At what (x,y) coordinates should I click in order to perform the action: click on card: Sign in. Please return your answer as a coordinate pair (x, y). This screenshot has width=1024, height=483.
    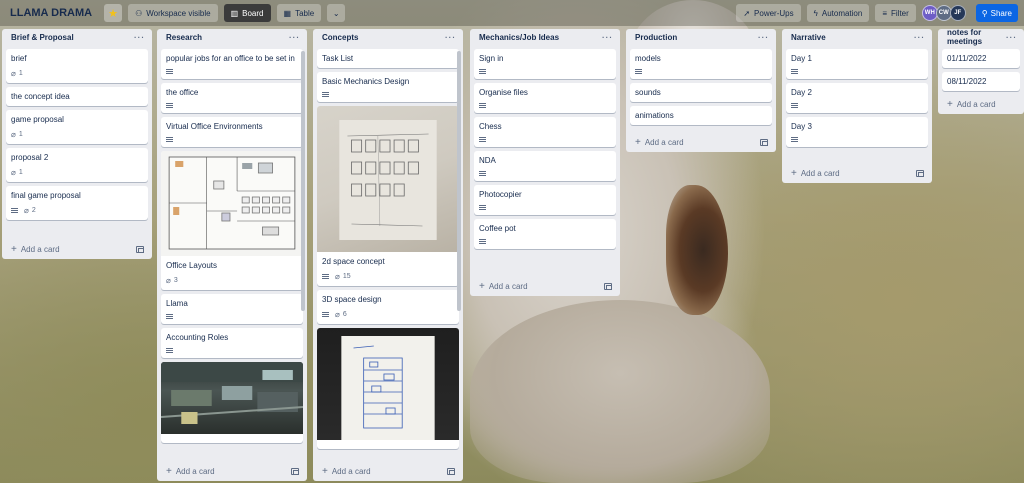
    Looking at the image, I should click on (545, 64).